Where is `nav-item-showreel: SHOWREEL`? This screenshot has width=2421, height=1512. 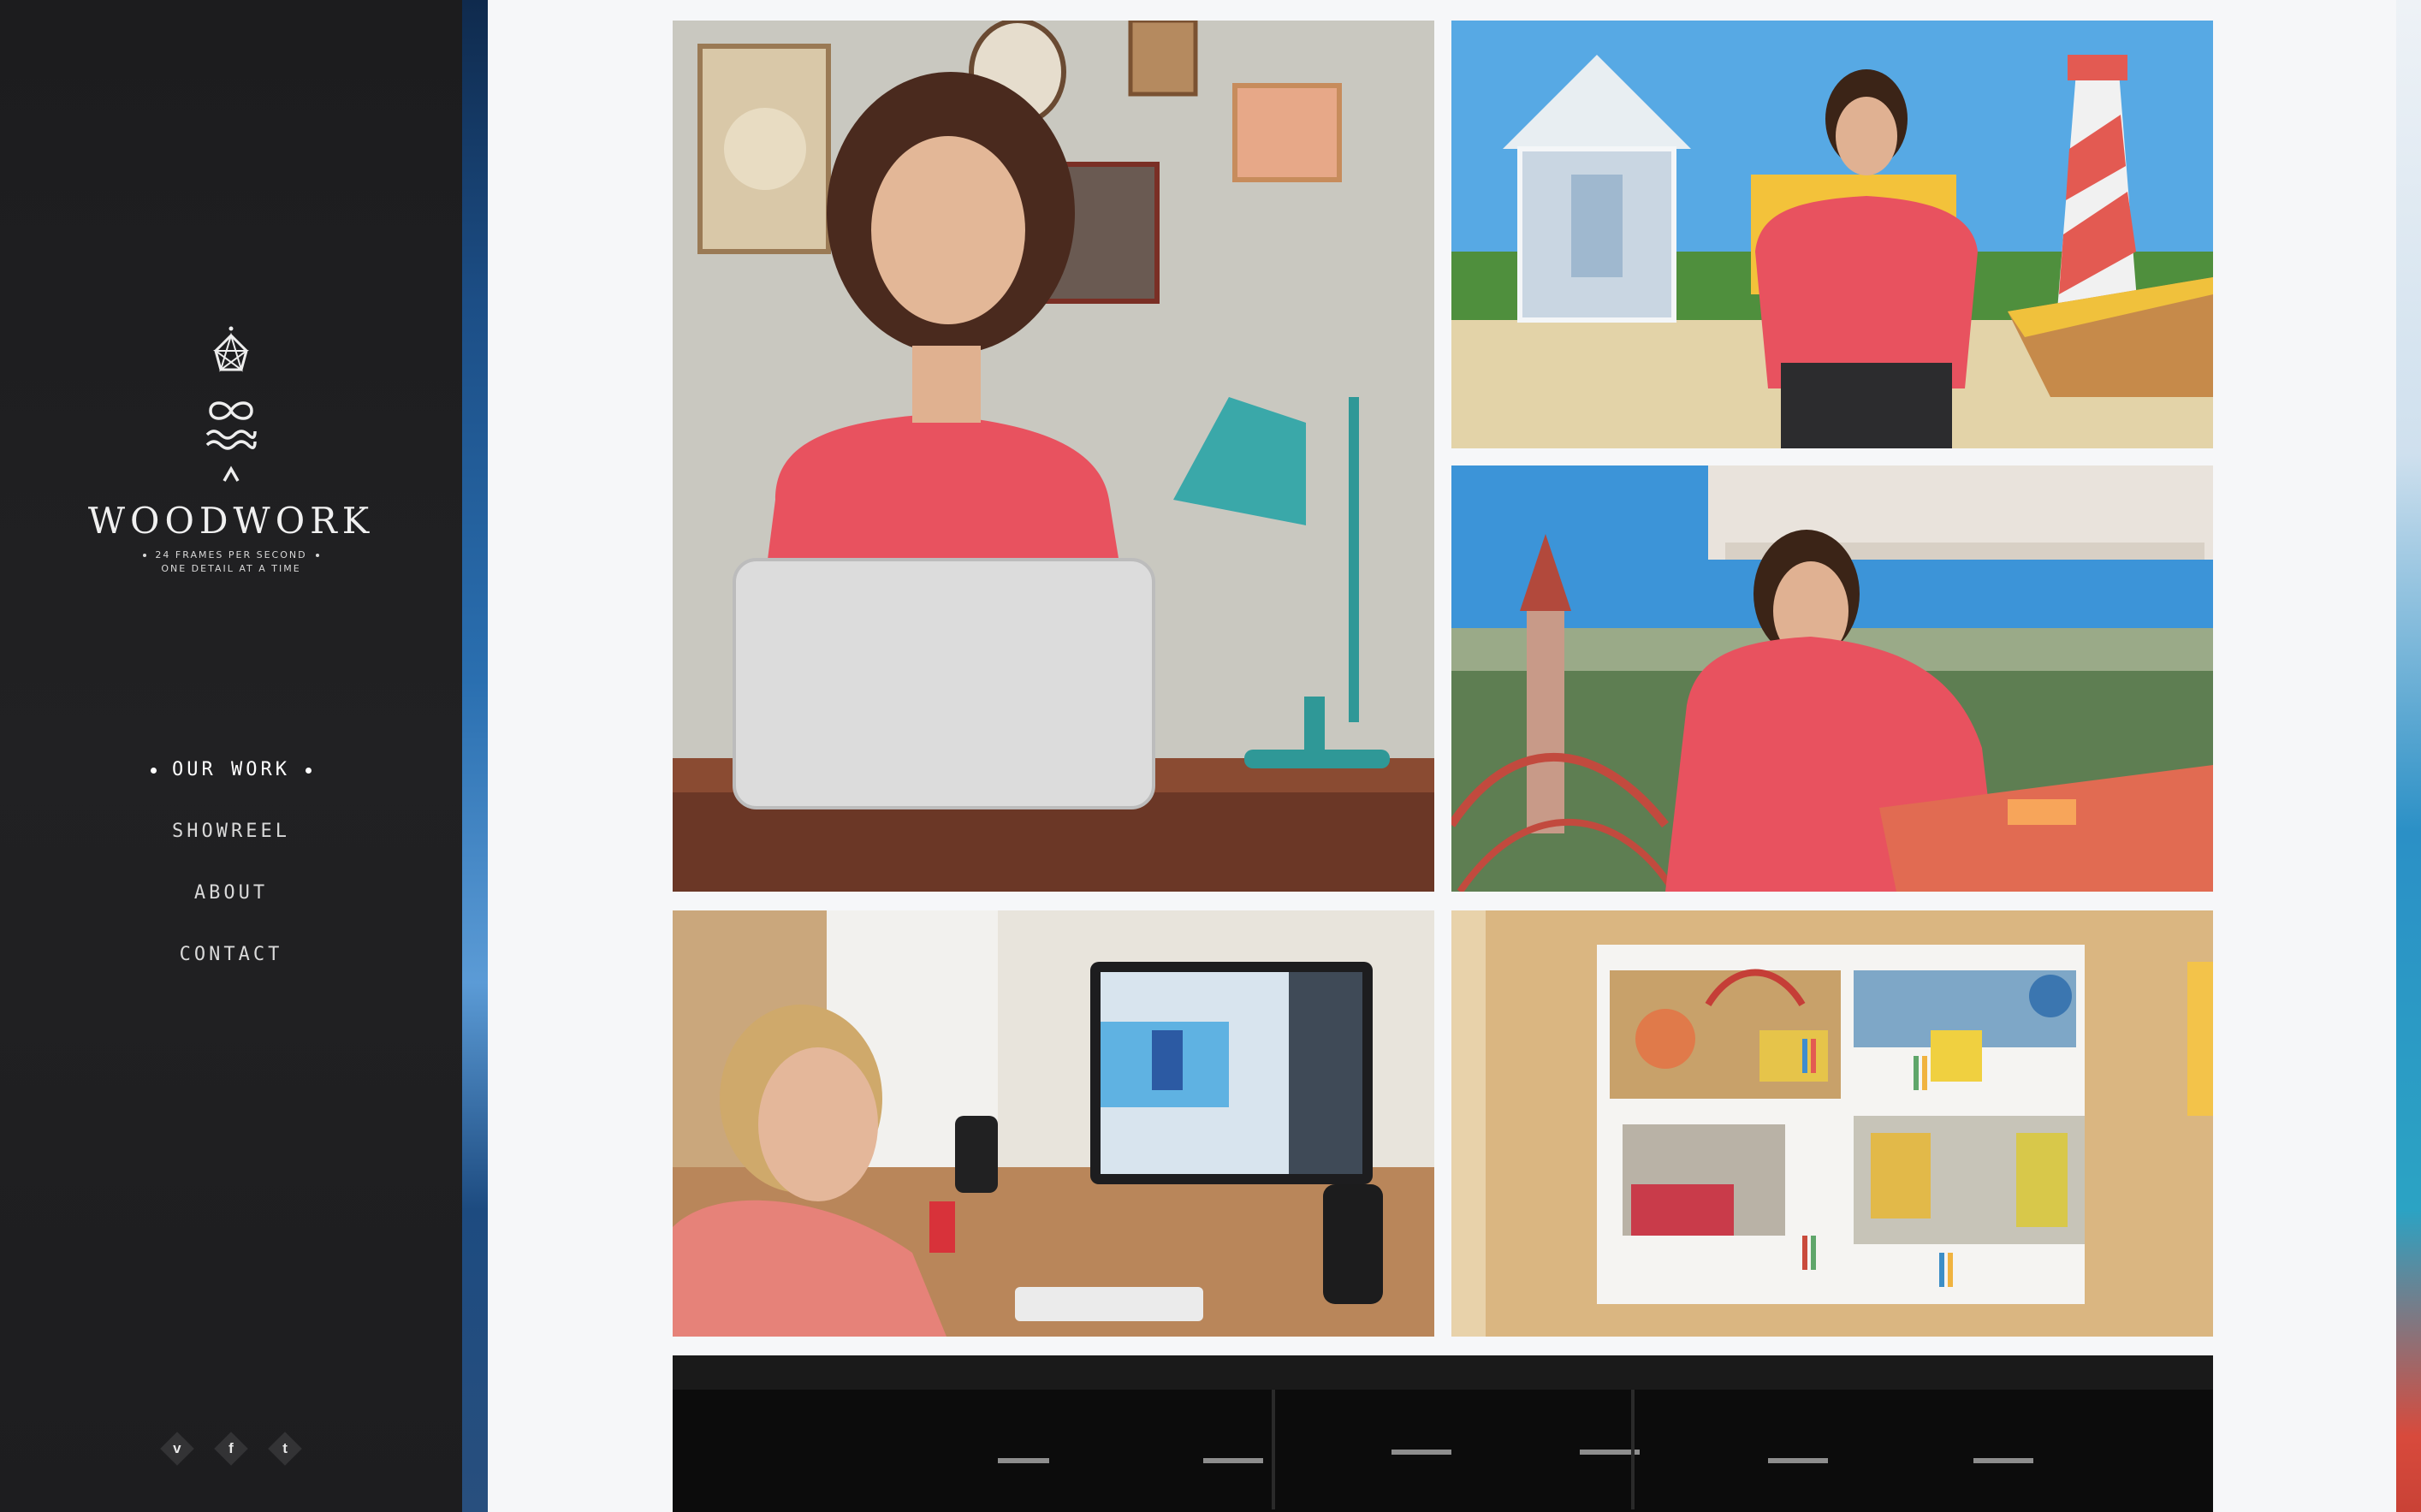
nav-item-showreel: SHOWREEL is located at coordinates (231, 846).